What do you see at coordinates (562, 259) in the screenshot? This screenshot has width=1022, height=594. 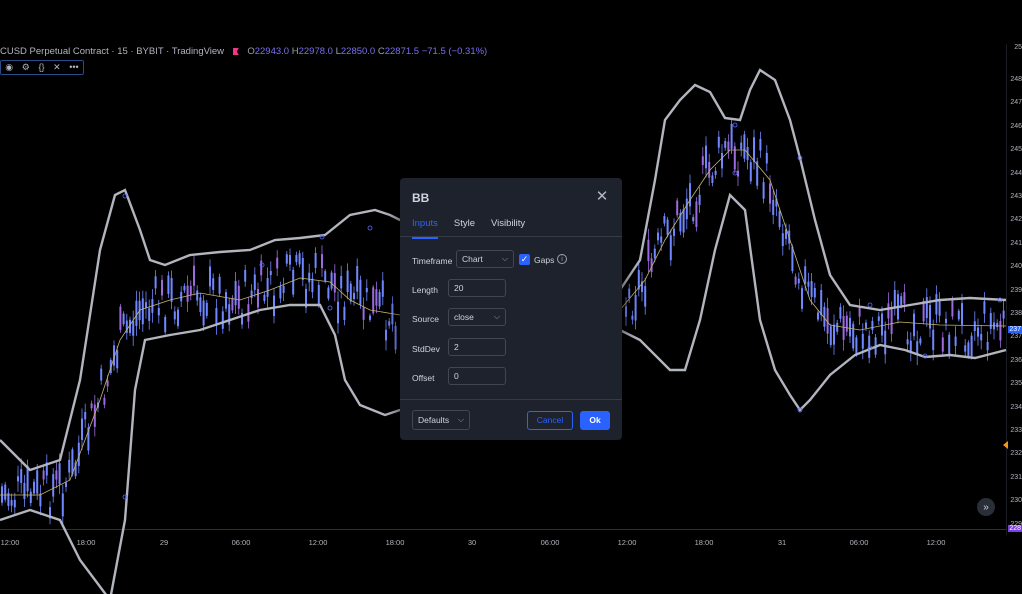 I see `info-icon: i` at bounding box center [562, 259].